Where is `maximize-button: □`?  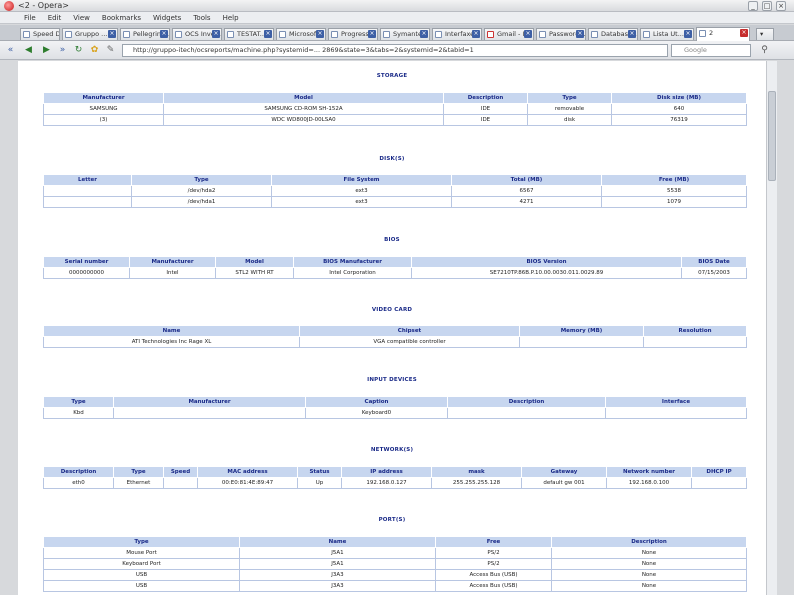
maximize-button: □ is located at coordinates (767, 6).